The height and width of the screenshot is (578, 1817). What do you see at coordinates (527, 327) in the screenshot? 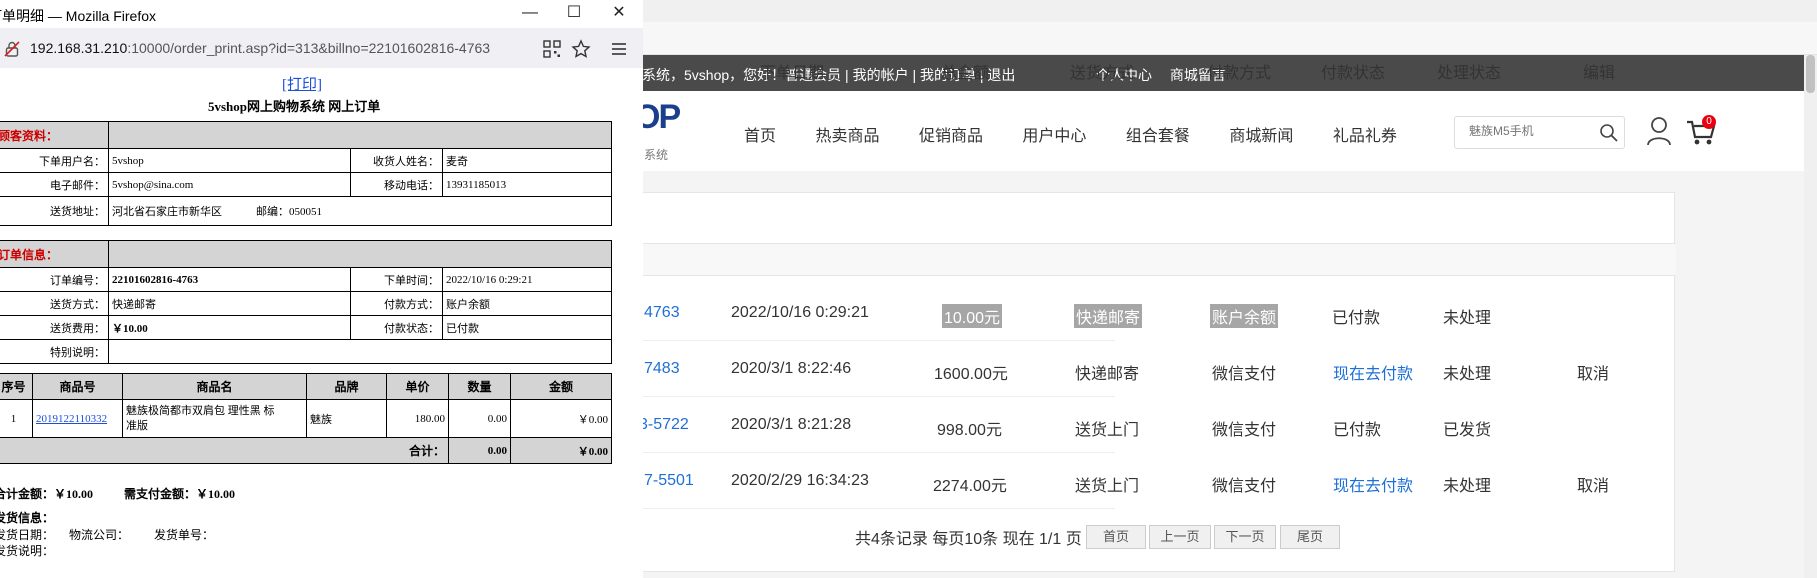
I see `pay-status-value: 已付款` at bounding box center [527, 327].